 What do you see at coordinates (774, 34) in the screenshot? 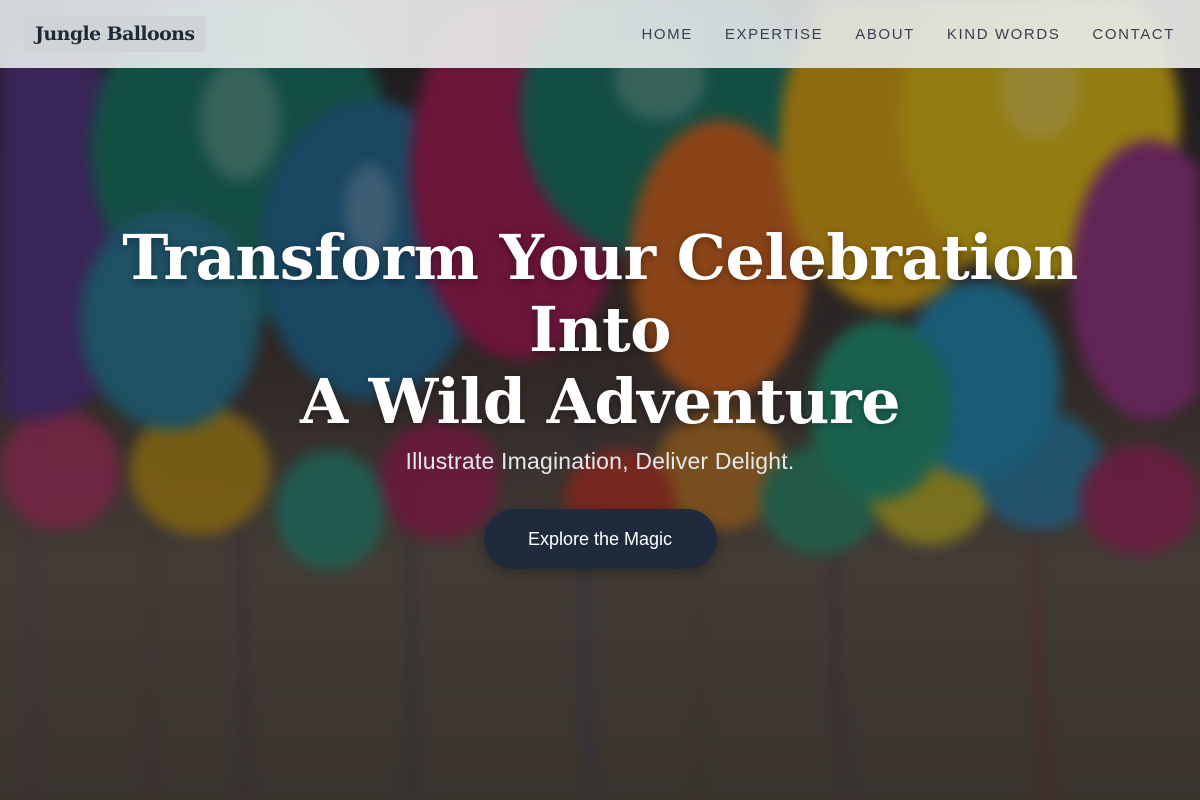
I see `nav-item-expertise: EXPERTISE` at bounding box center [774, 34].